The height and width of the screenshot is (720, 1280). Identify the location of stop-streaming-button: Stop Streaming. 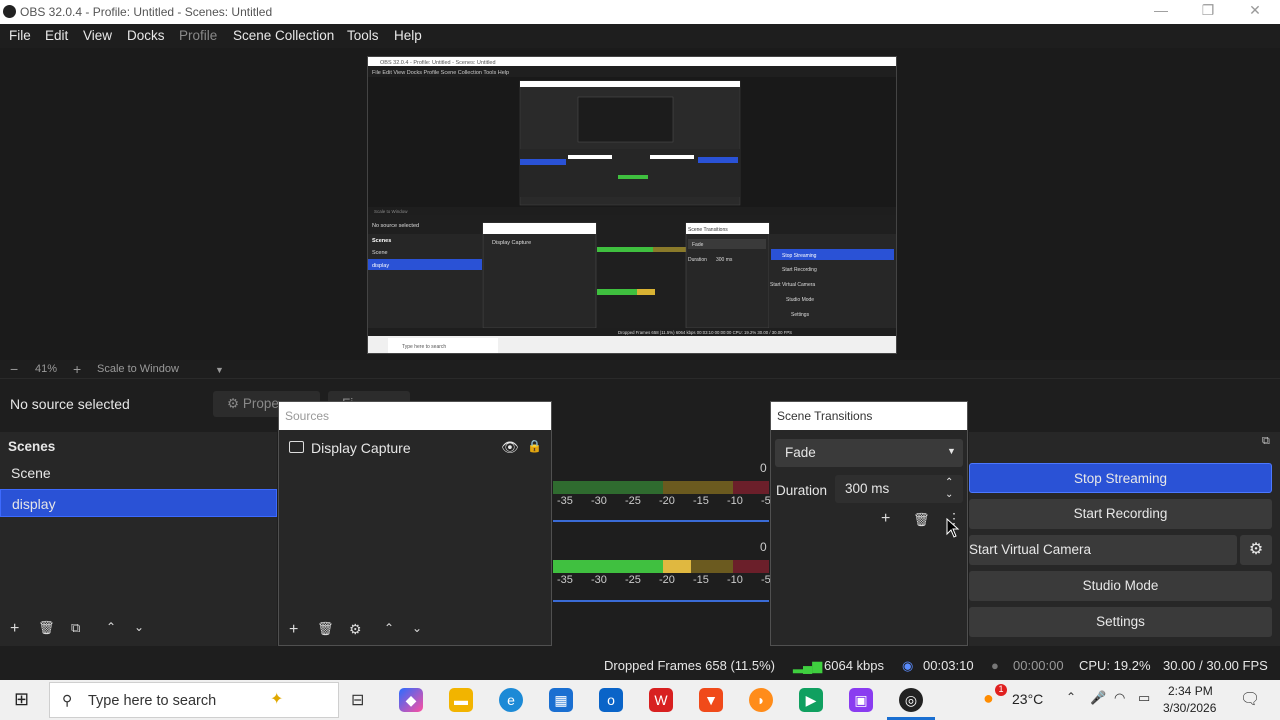
(1120, 478).